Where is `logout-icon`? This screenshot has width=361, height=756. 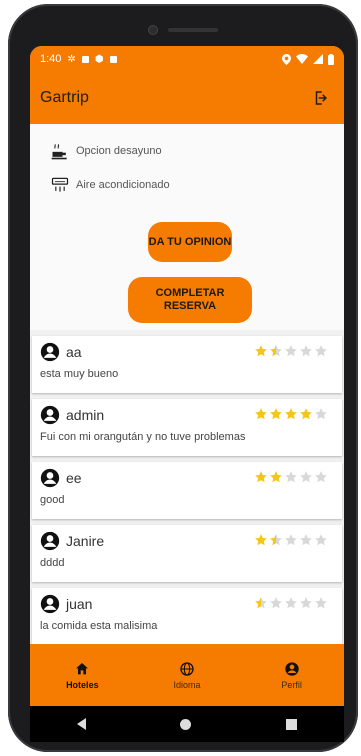
logout-icon is located at coordinates (321, 98).